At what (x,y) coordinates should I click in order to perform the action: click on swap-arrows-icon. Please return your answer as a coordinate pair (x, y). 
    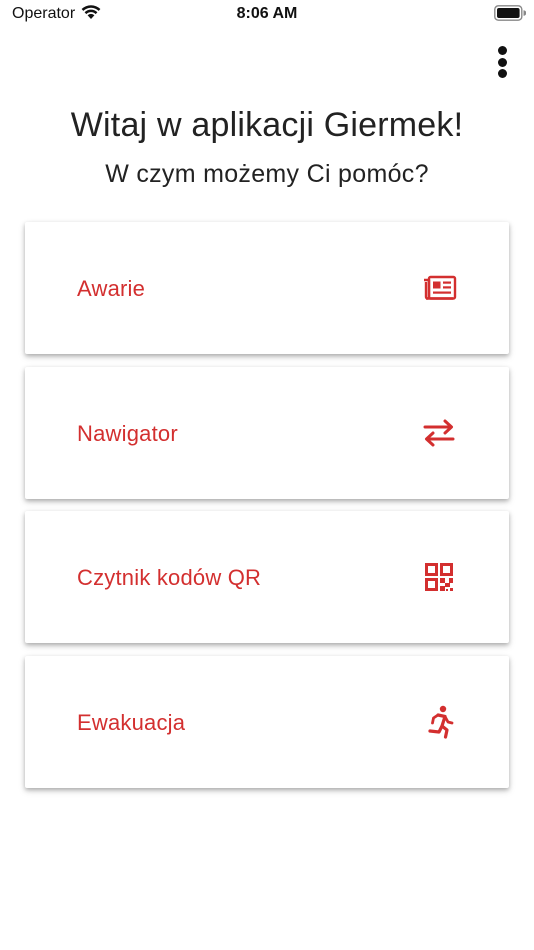
    Looking at the image, I should click on (439, 433).